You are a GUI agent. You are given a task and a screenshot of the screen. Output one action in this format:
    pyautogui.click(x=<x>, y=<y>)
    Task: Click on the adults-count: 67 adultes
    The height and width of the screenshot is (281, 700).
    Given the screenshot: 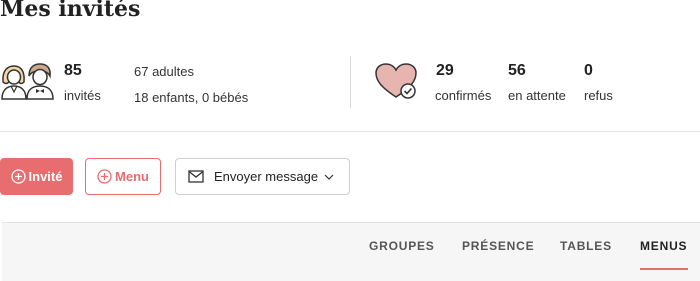 What is the action you would take?
    pyautogui.click(x=164, y=71)
    